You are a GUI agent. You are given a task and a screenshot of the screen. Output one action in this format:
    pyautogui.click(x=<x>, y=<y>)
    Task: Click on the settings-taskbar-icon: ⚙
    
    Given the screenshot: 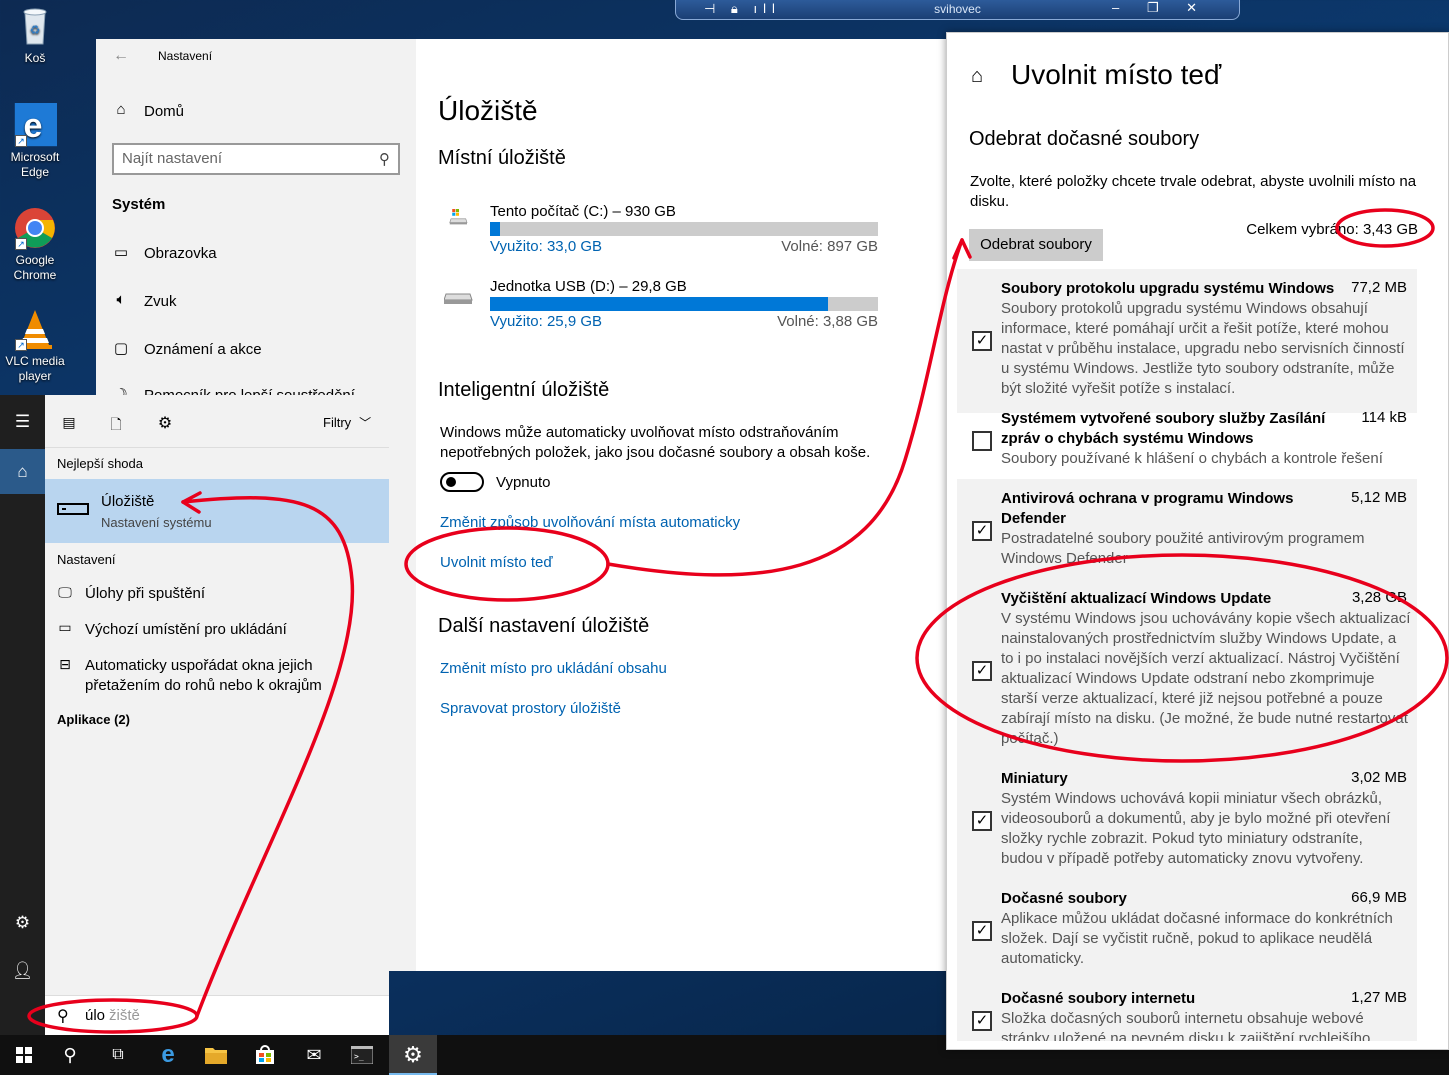 What is the action you would take?
    pyautogui.click(x=413, y=1055)
    